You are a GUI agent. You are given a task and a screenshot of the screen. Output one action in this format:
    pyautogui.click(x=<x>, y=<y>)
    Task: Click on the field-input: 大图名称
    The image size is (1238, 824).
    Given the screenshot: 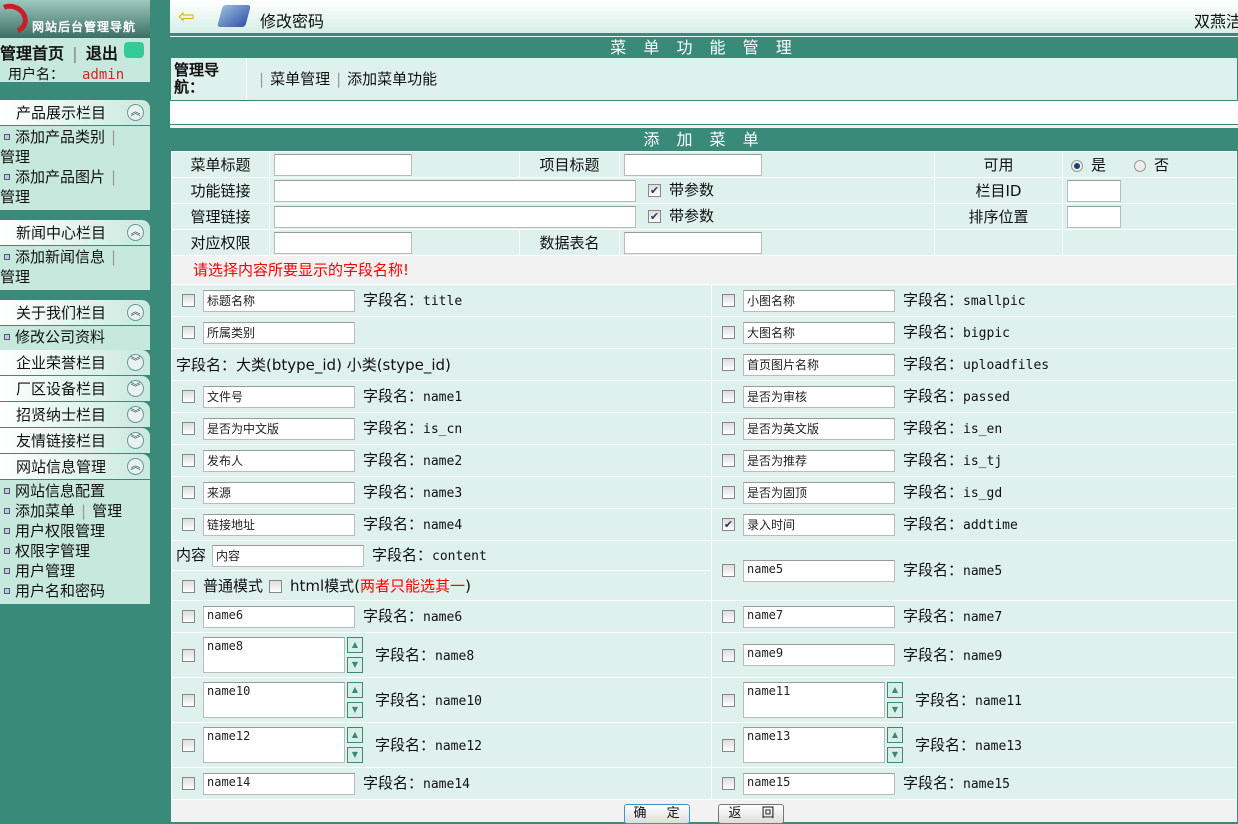 What is the action you would take?
    pyautogui.click(x=819, y=332)
    